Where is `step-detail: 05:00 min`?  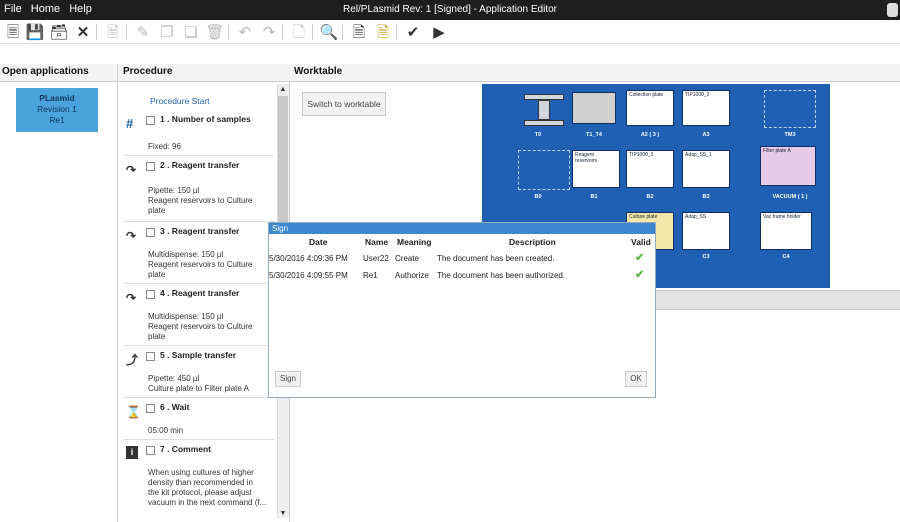 step-detail: 05:00 min is located at coordinates (166, 430).